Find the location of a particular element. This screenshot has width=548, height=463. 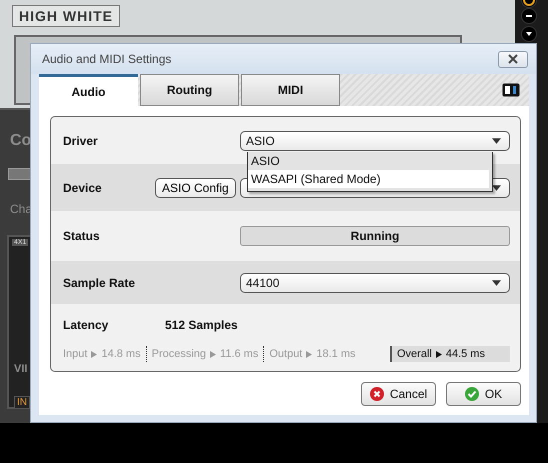

ok-button: OK is located at coordinates (483, 394).